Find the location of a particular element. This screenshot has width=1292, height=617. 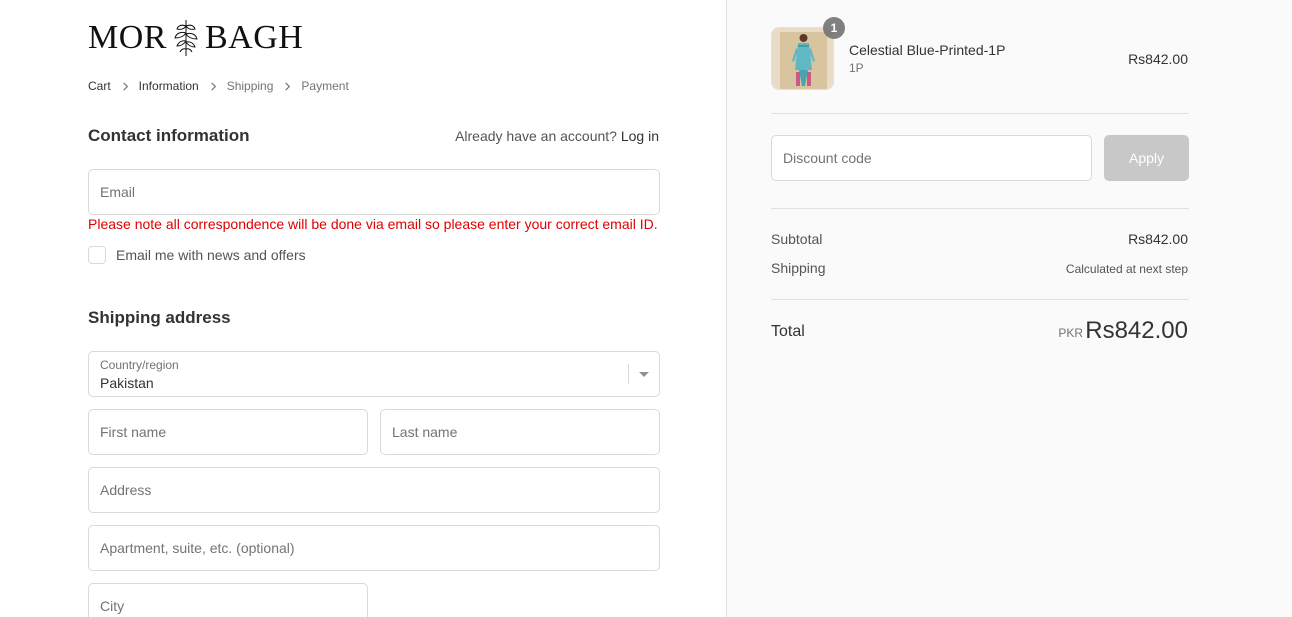

subtotal-label: Subtotal is located at coordinates (797, 239).